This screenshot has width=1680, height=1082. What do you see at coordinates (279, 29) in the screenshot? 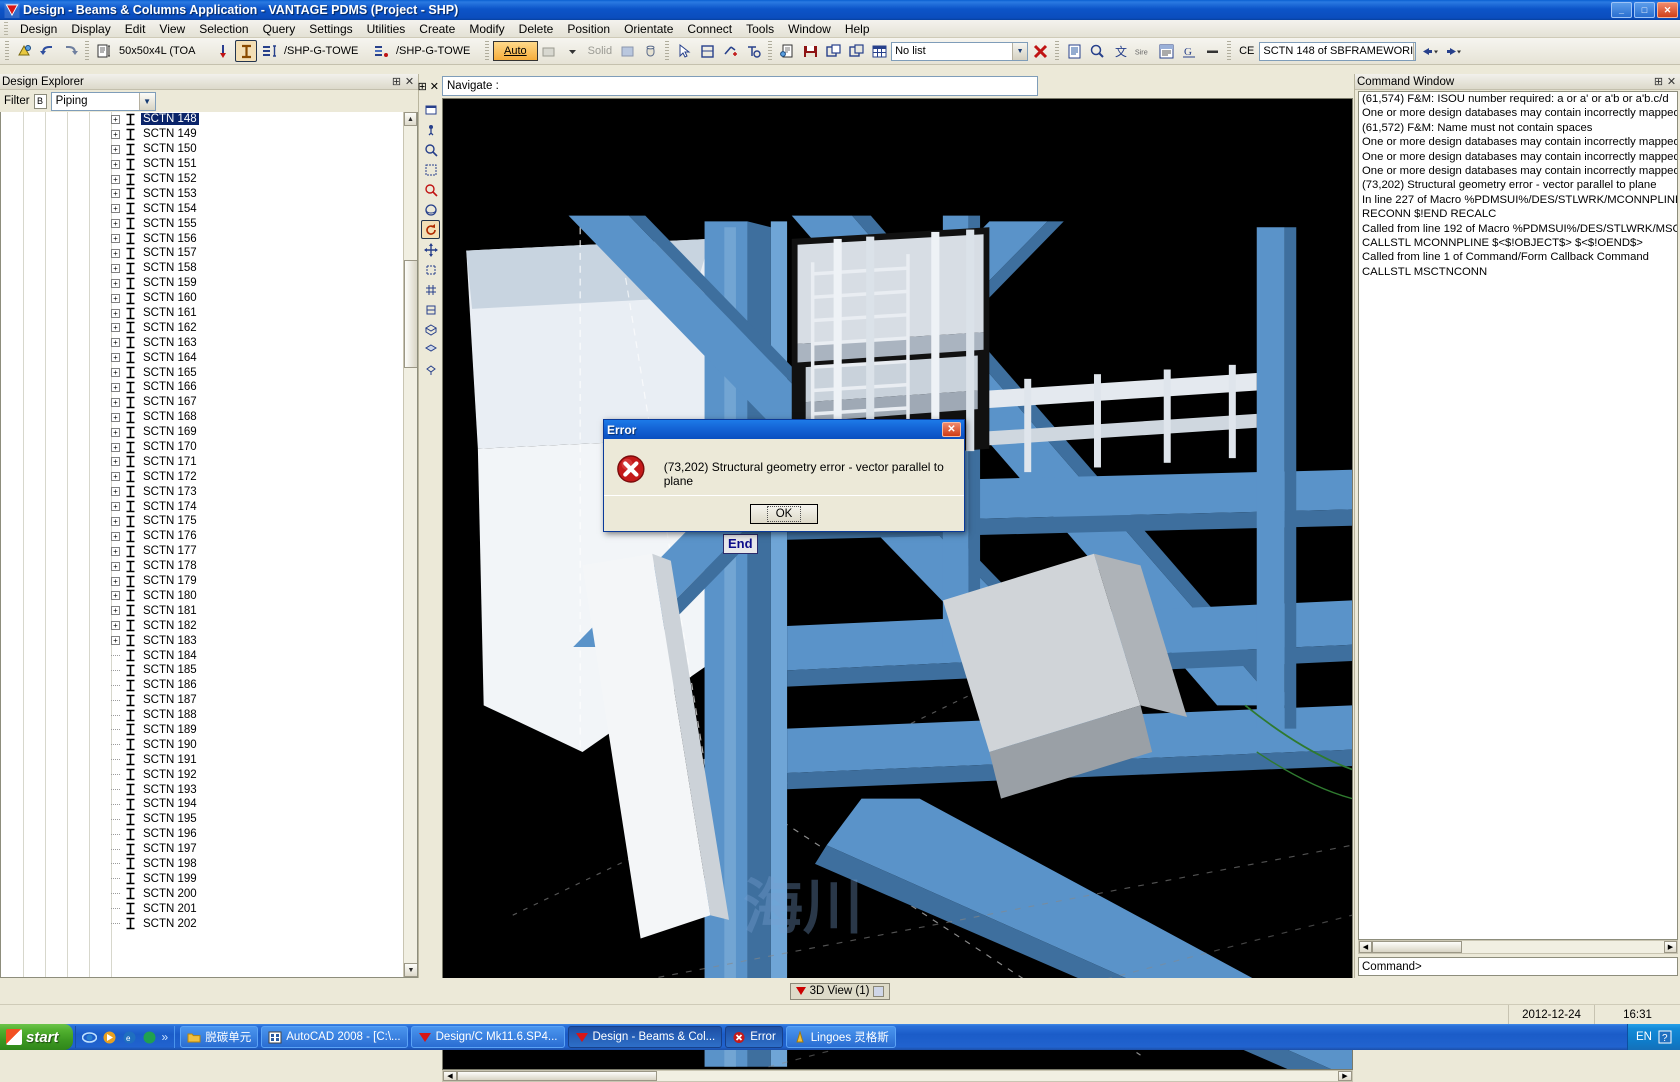
I see `menu-query: Query` at bounding box center [279, 29].